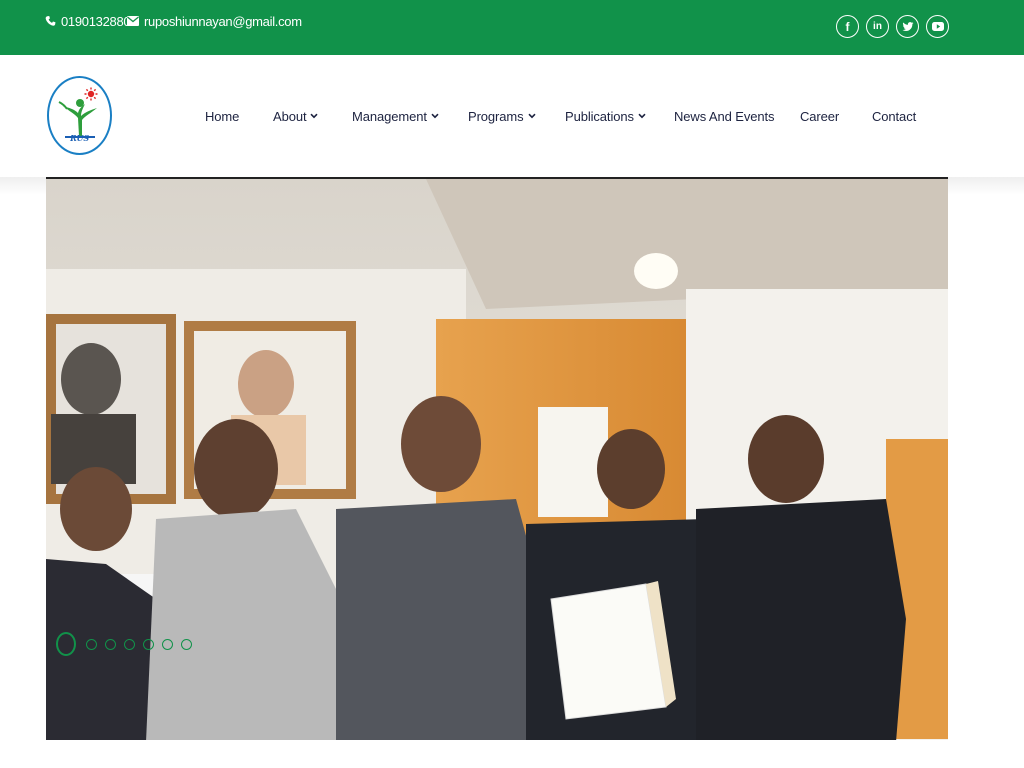 This screenshot has width=1024, height=768. What do you see at coordinates (599, 116) in the screenshot?
I see `nav-label: Publications` at bounding box center [599, 116].